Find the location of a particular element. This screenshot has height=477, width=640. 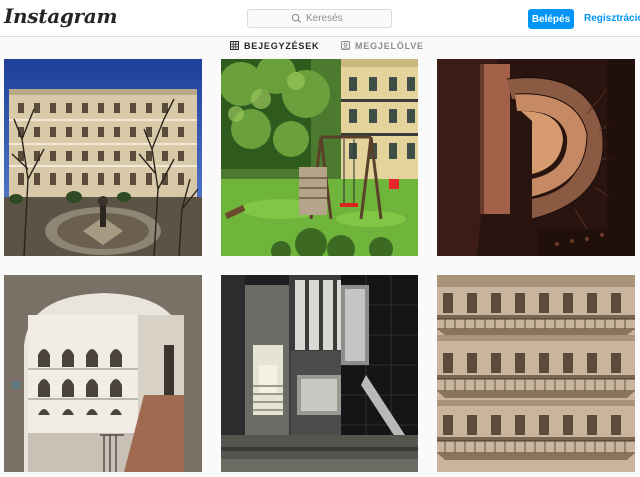

courtyard-fountain-image is located at coordinates (103, 157).